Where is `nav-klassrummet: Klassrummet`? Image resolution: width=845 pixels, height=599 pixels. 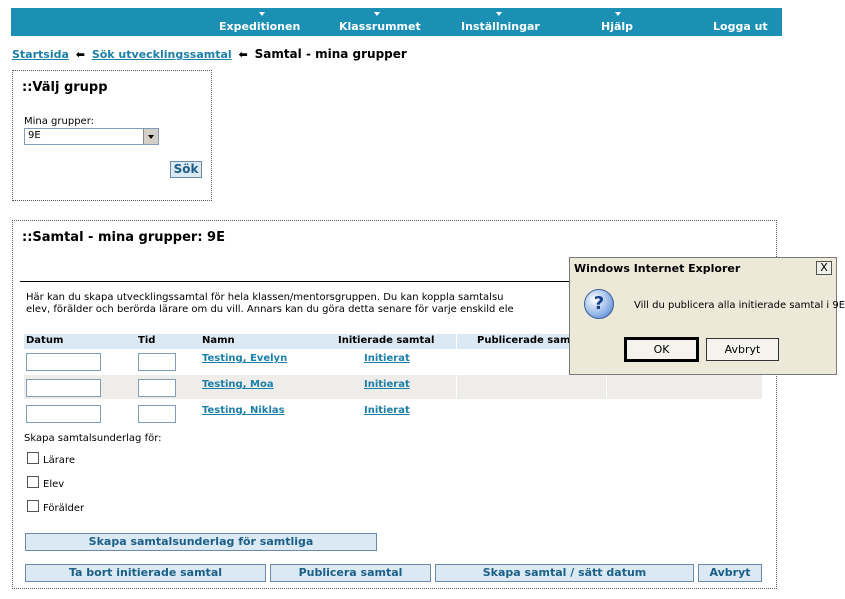 nav-klassrummet: Klassrummet is located at coordinates (379, 22).